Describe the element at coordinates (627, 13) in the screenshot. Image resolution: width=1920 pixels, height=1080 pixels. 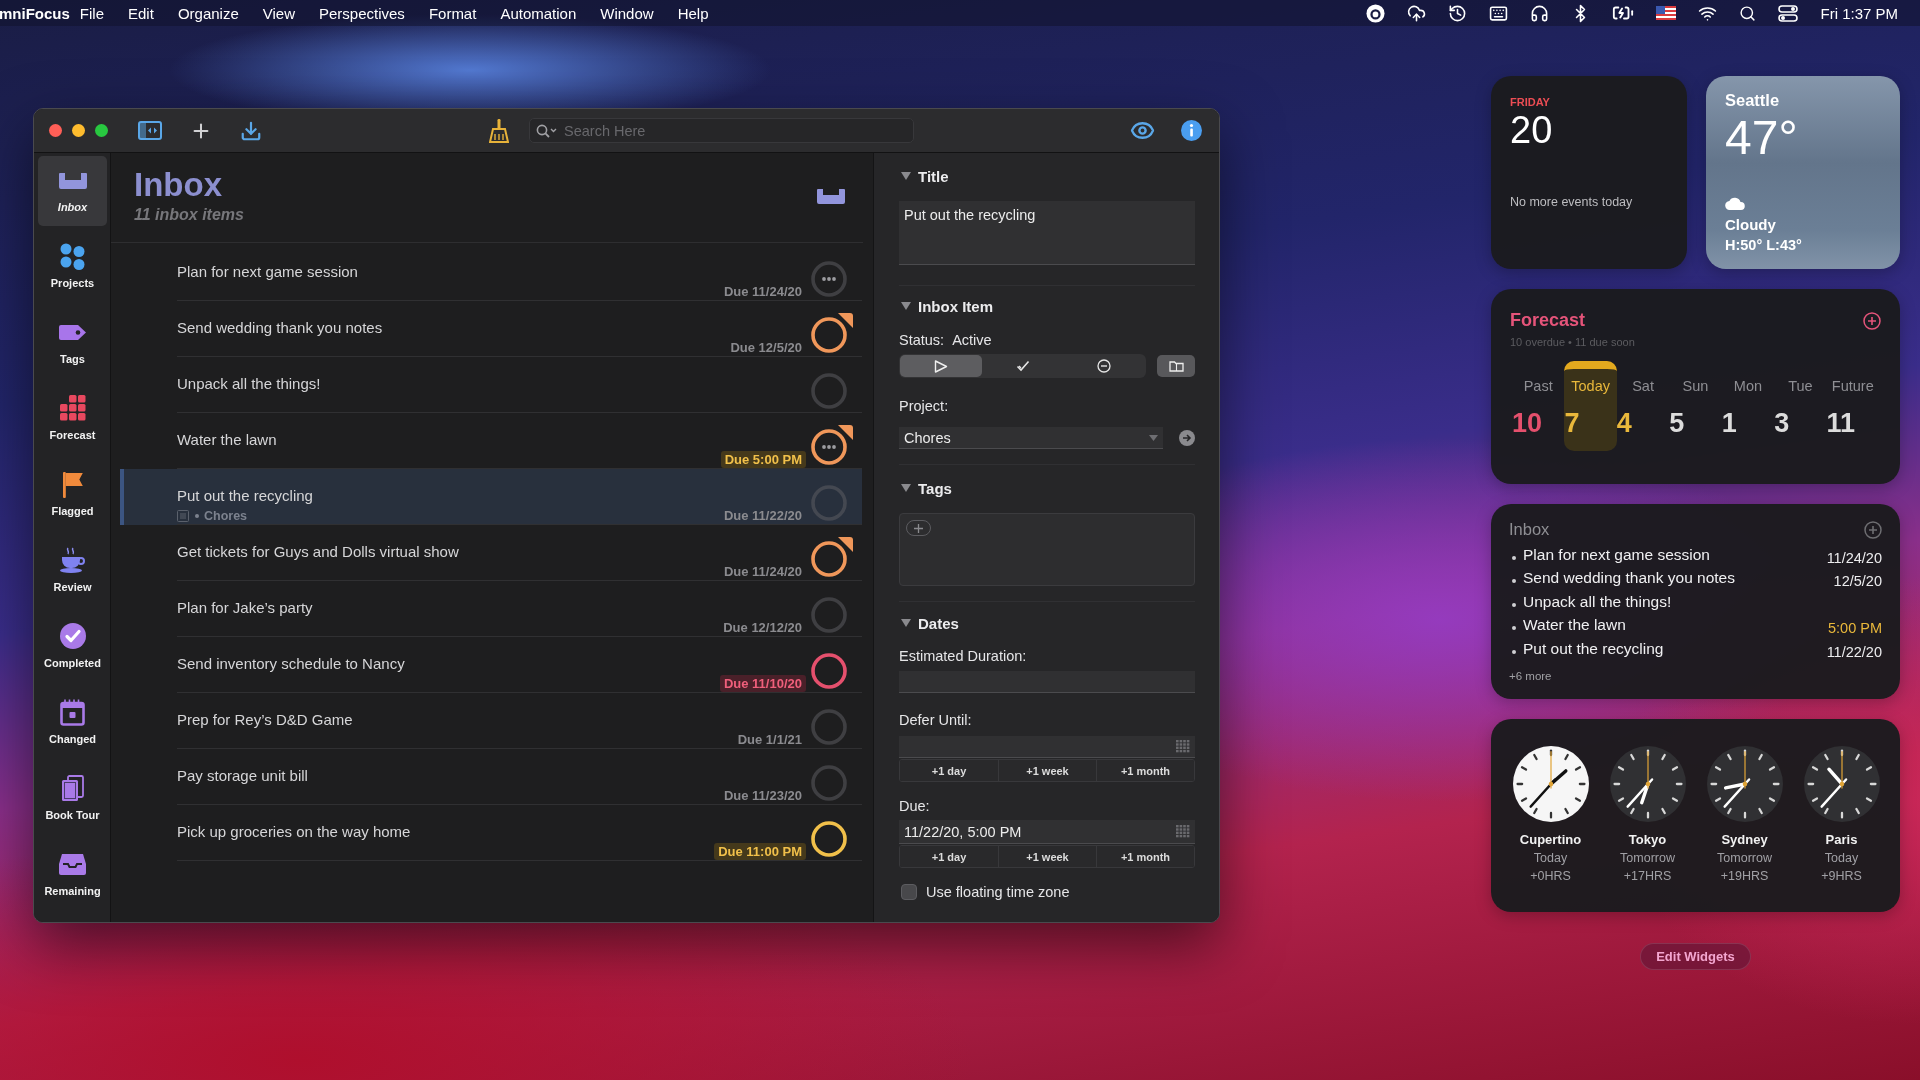
I see `menu-item: Window` at that location.